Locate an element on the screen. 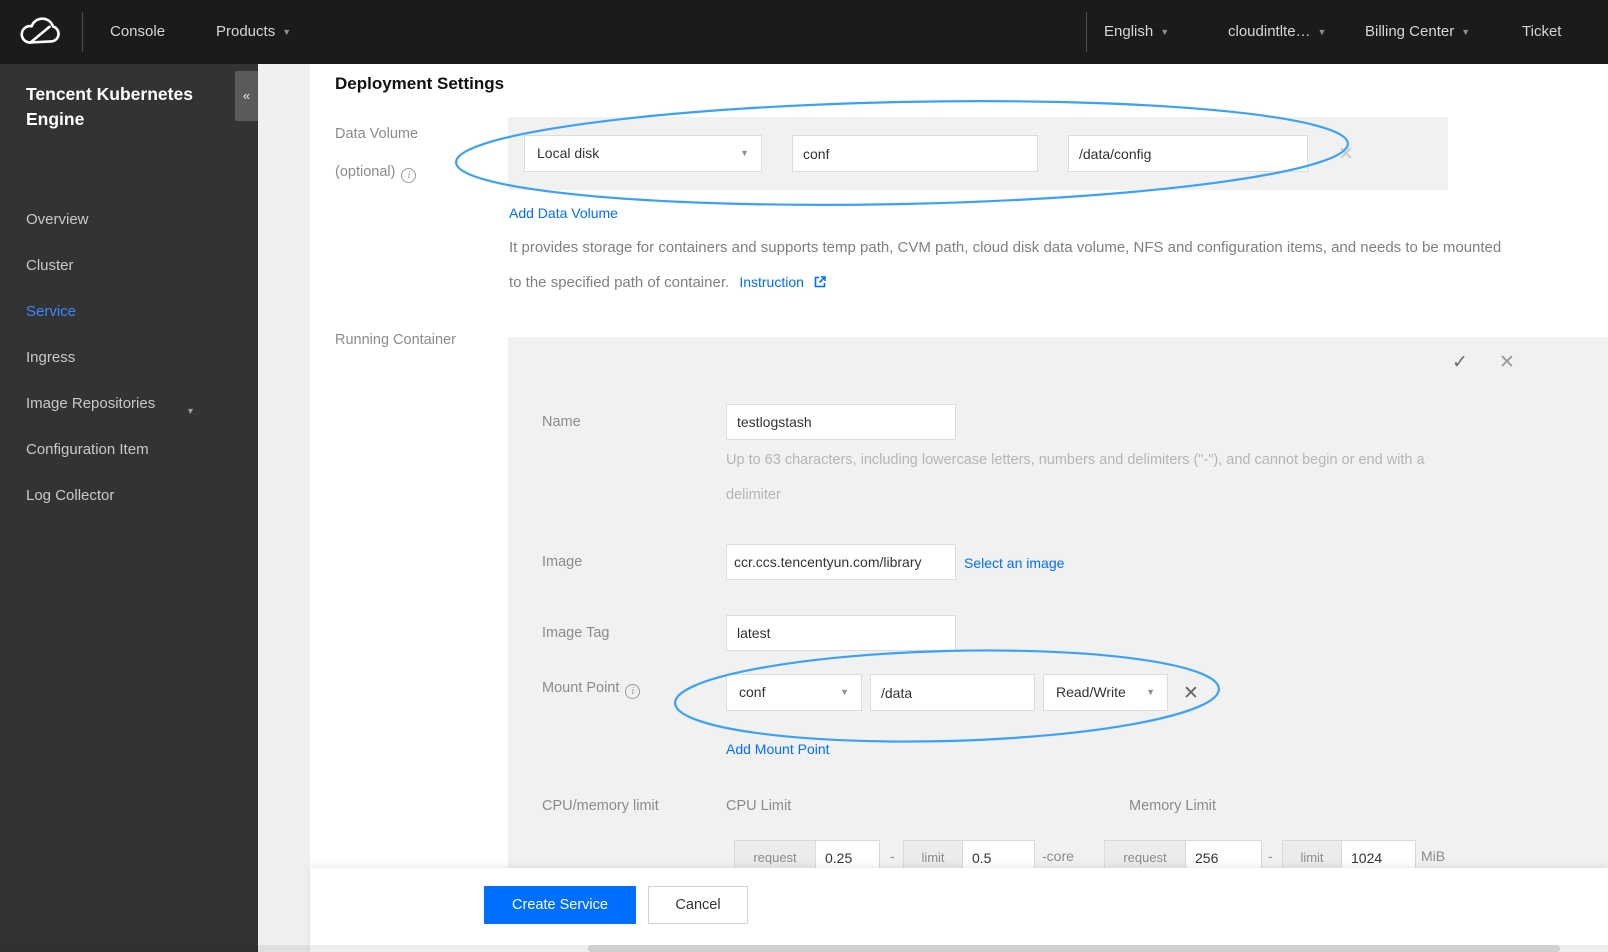  instruction-link: Instruction is located at coordinates (771, 282).